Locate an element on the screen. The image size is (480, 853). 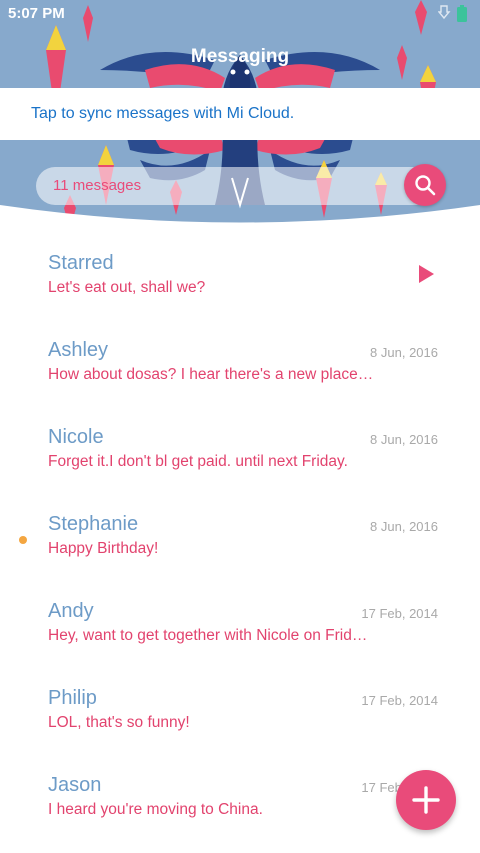
message-preview: I heard you're moving to China. is located at coordinates (155, 809).